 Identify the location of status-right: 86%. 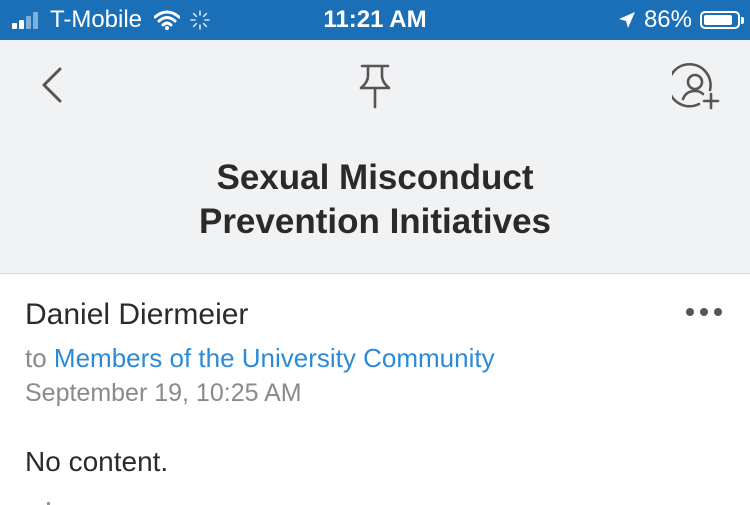
(681, 20).